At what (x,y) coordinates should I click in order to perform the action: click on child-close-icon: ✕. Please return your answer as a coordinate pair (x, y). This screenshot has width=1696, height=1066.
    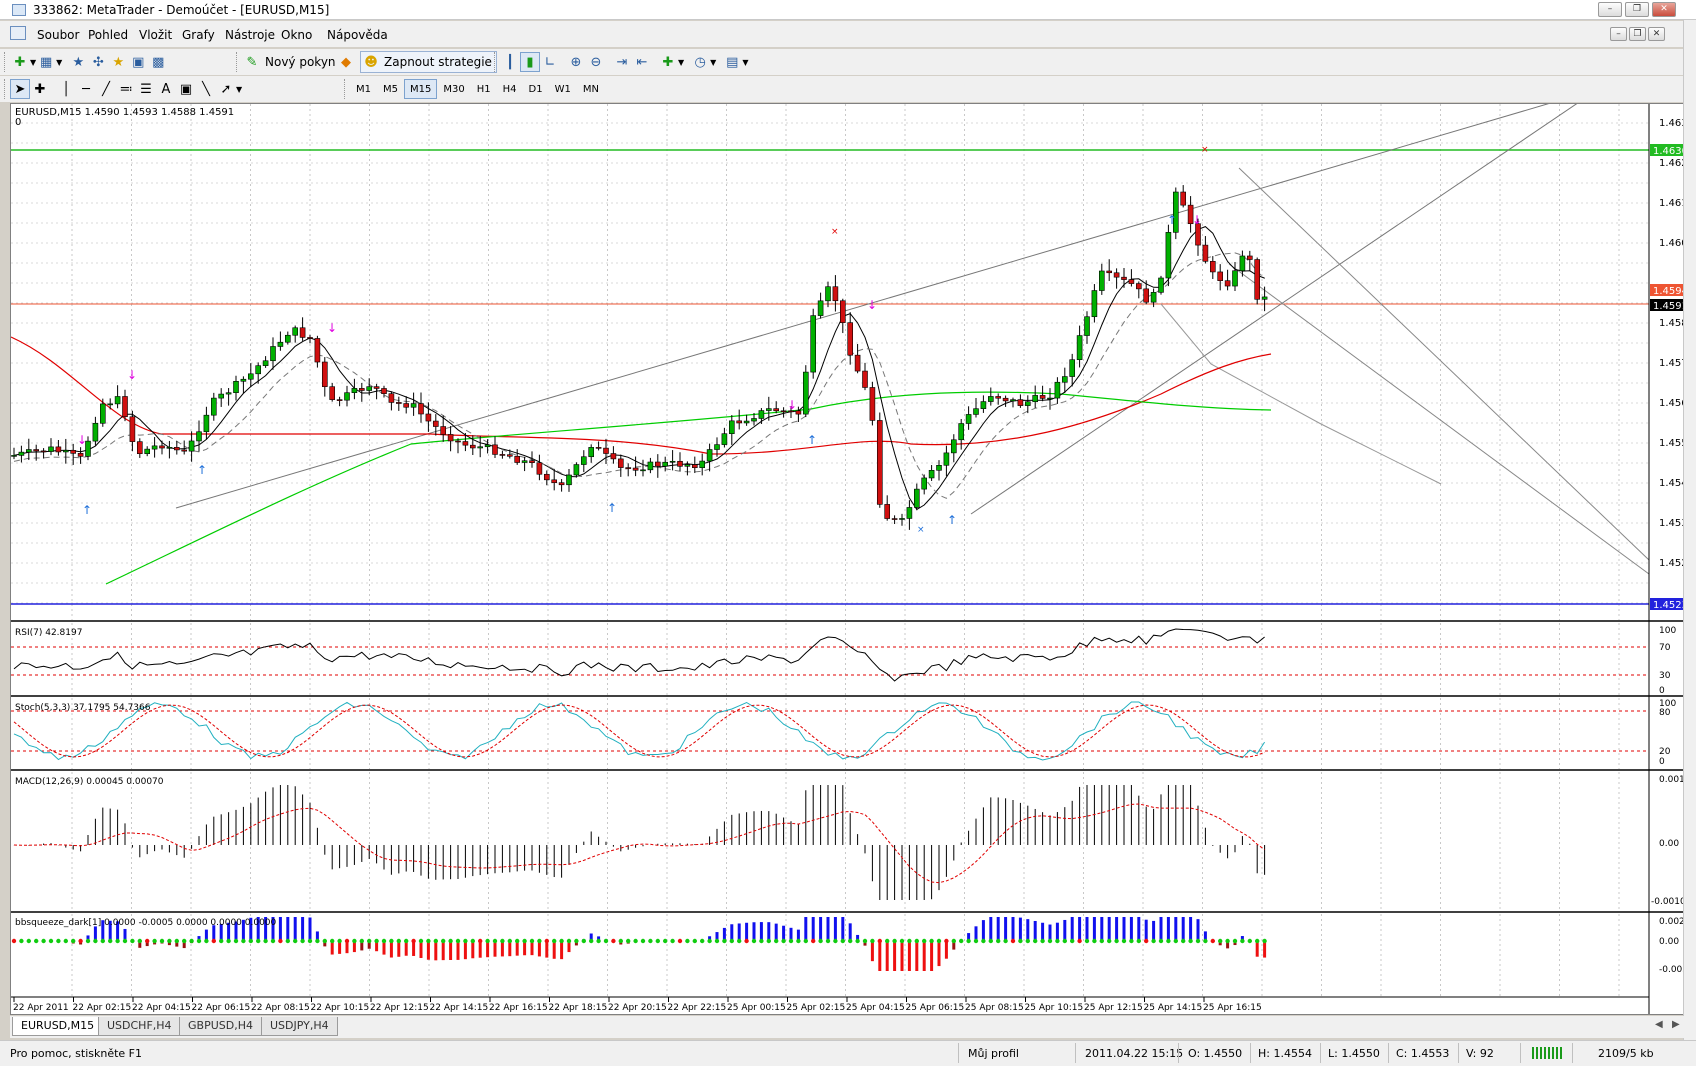
    Looking at the image, I should click on (1656, 34).